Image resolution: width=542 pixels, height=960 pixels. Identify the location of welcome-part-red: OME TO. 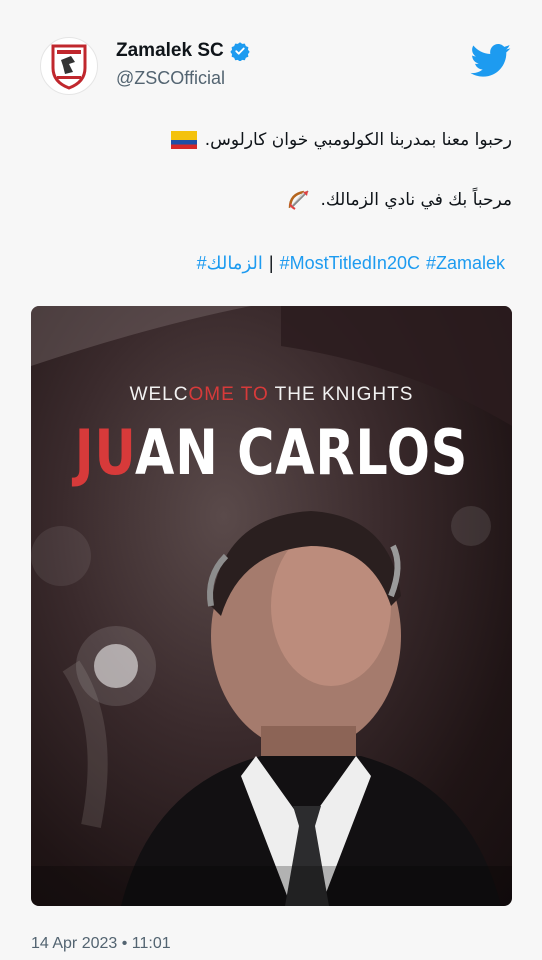
(228, 394).